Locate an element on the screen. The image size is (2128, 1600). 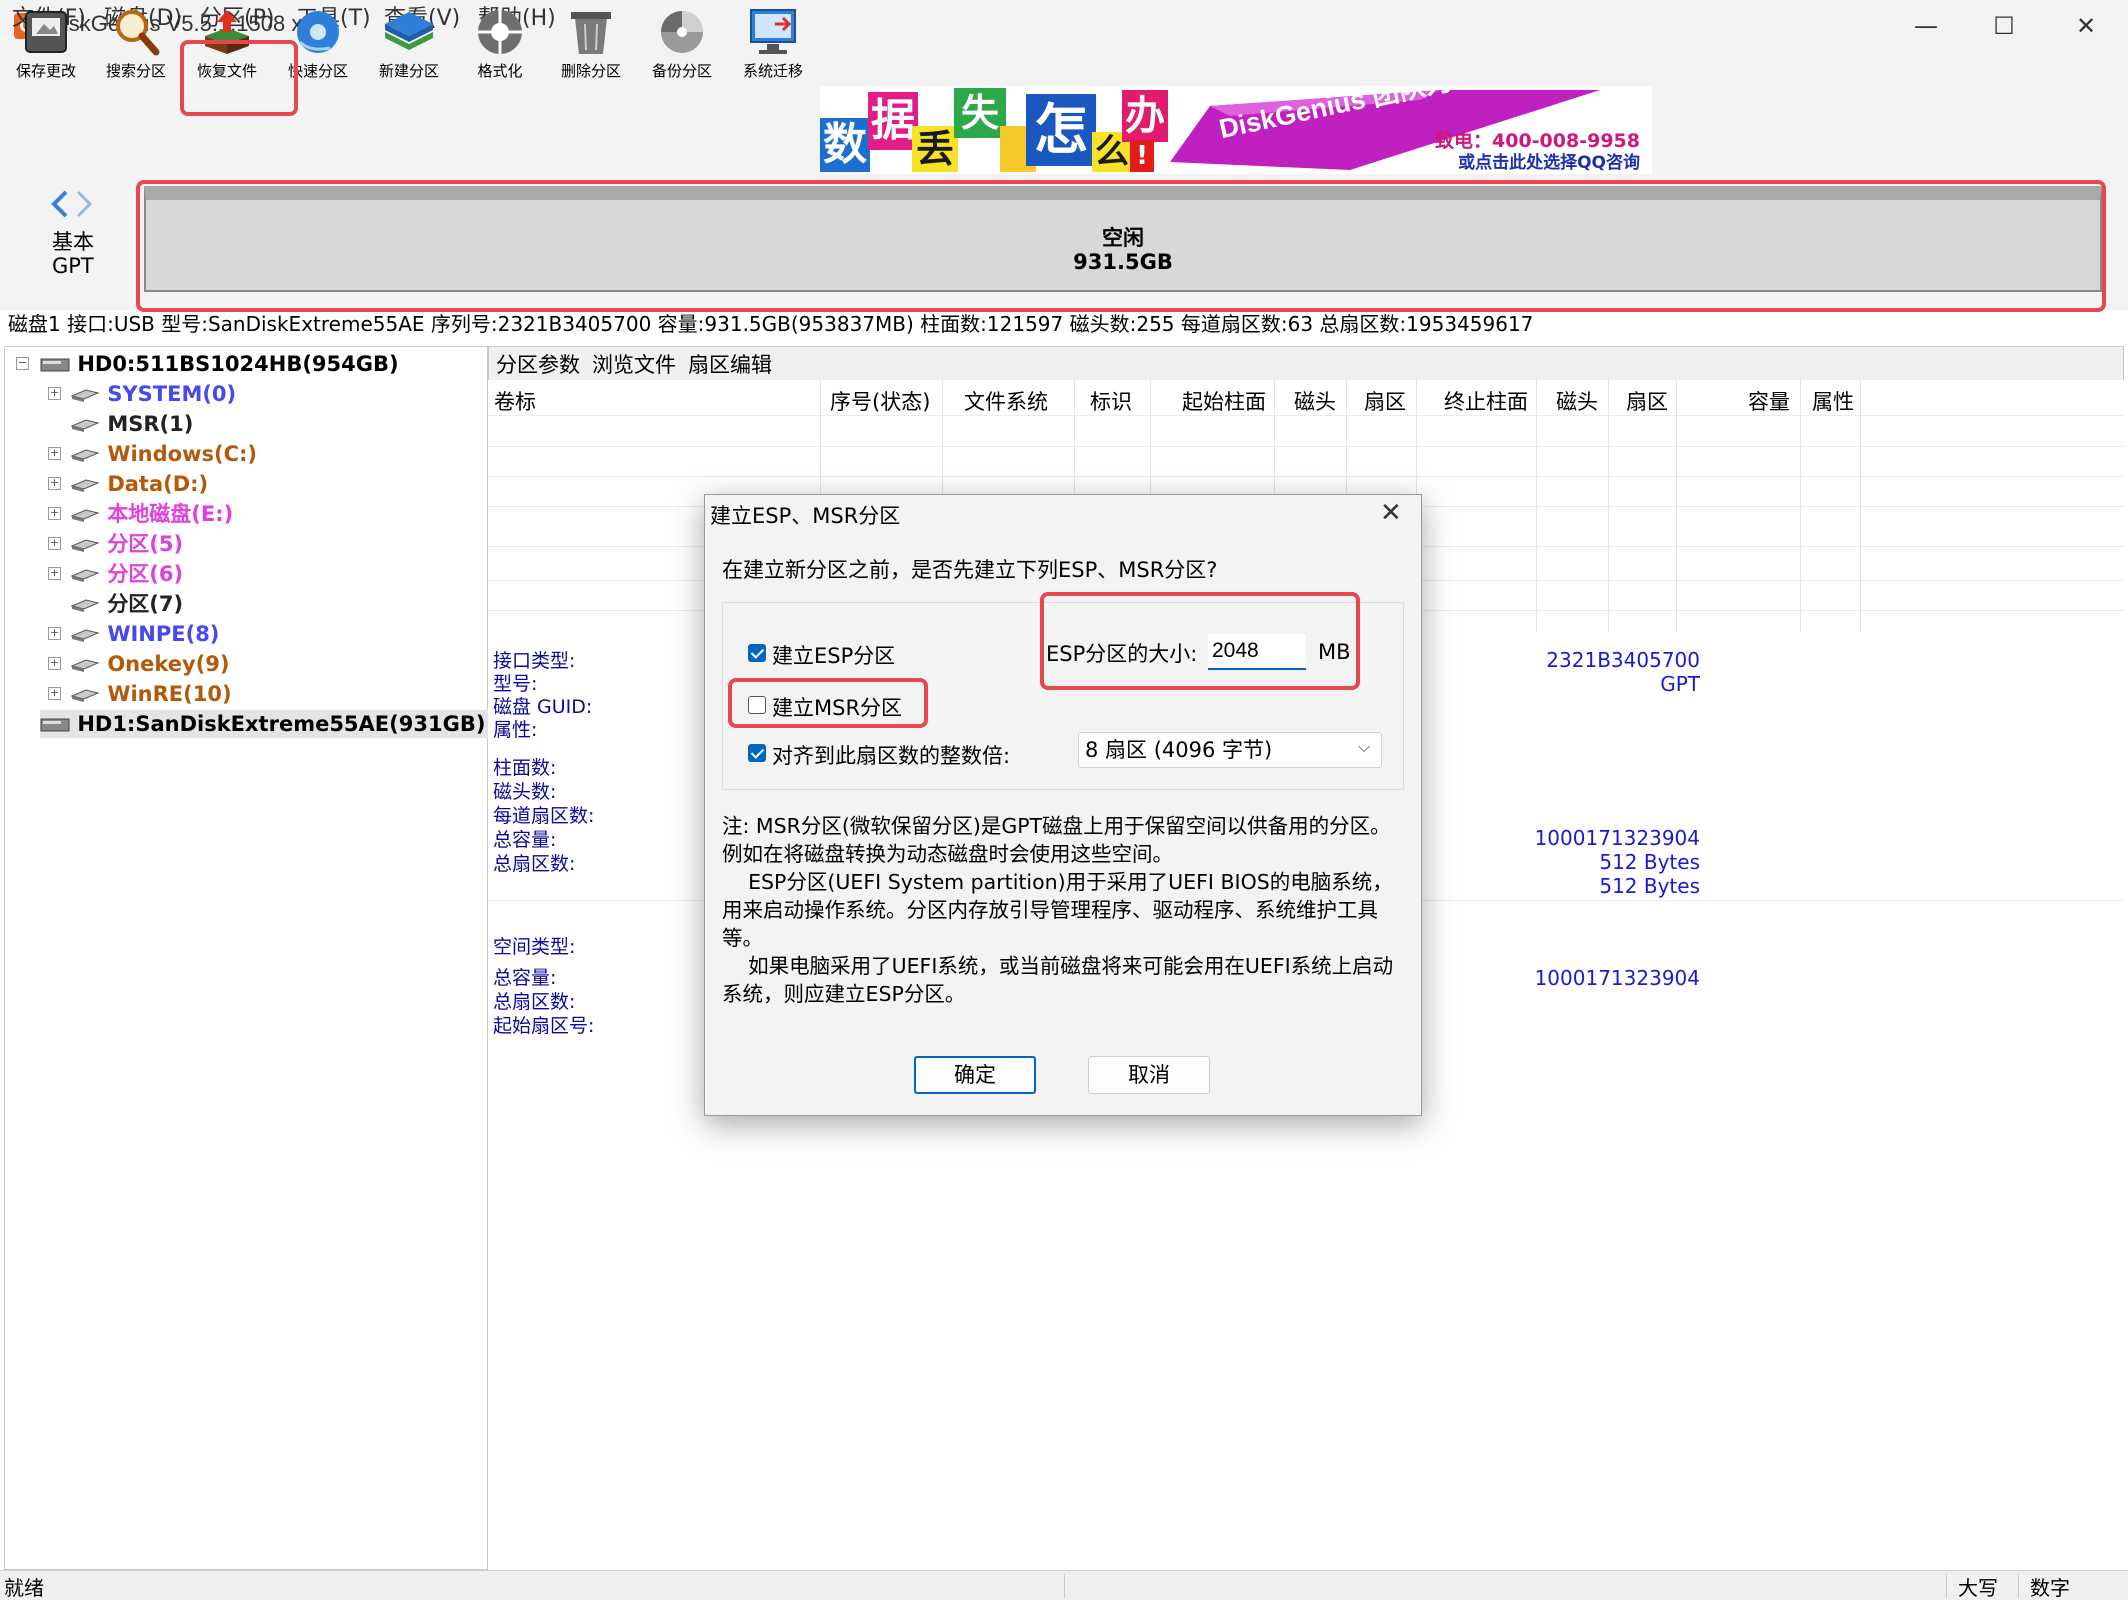
migrate-icon is located at coordinates (773, 31).